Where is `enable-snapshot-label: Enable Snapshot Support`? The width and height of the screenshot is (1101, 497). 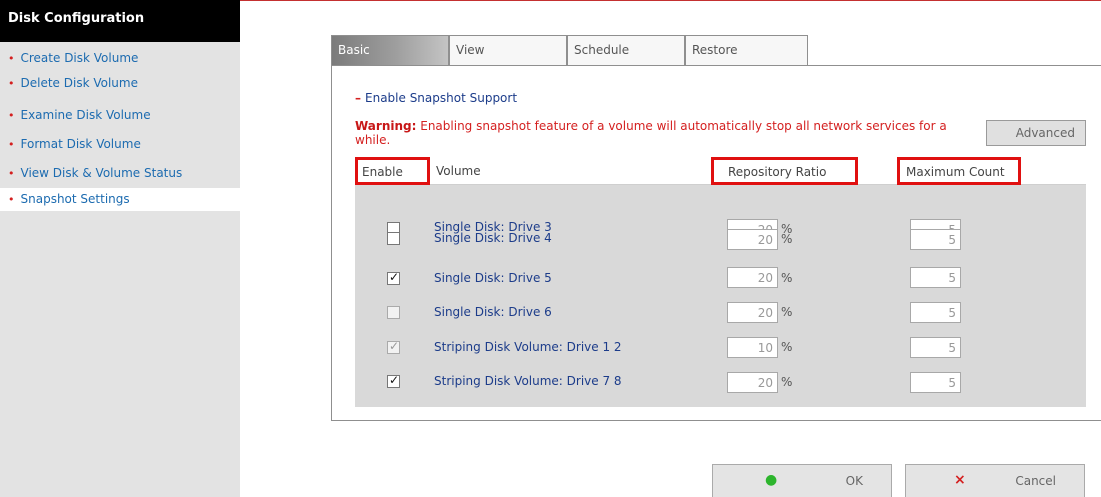 enable-snapshot-label: Enable Snapshot Support is located at coordinates (441, 98).